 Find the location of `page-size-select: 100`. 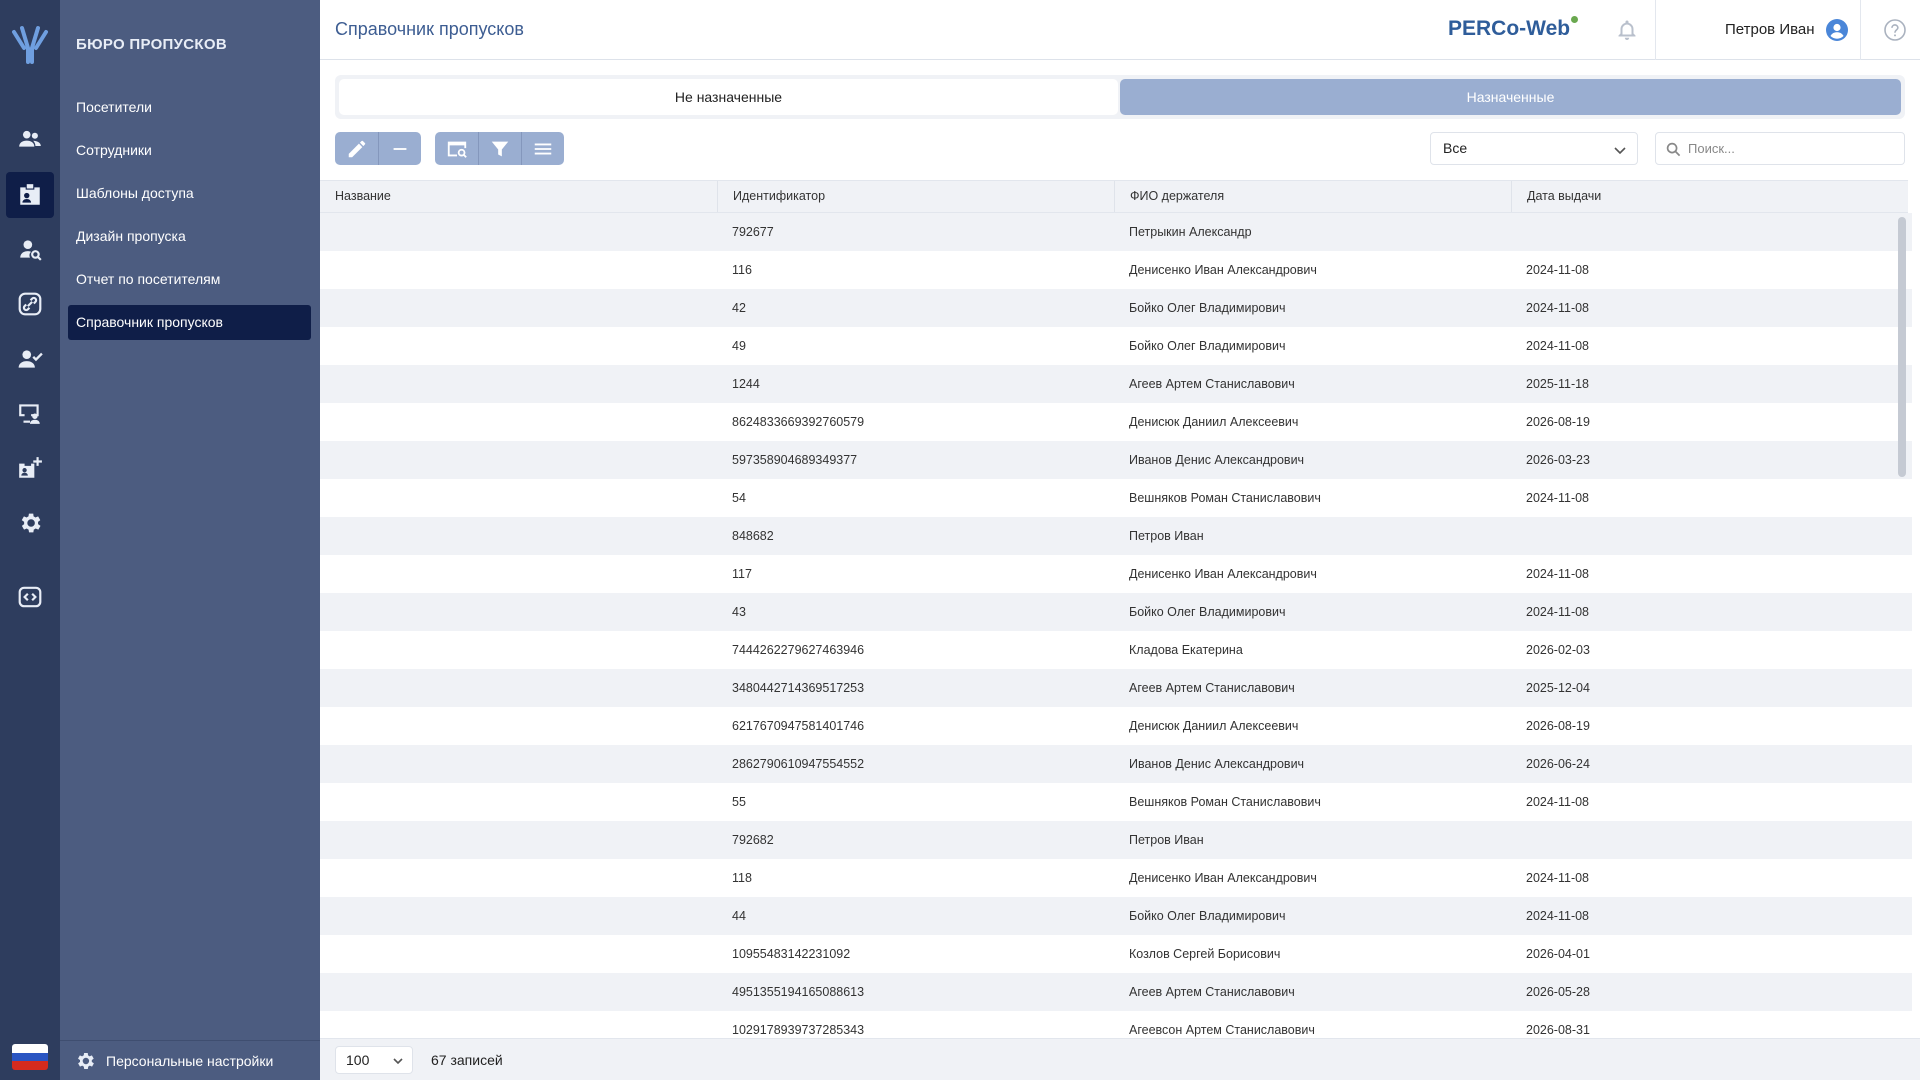

page-size-select: 100 is located at coordinates (374, 1060).